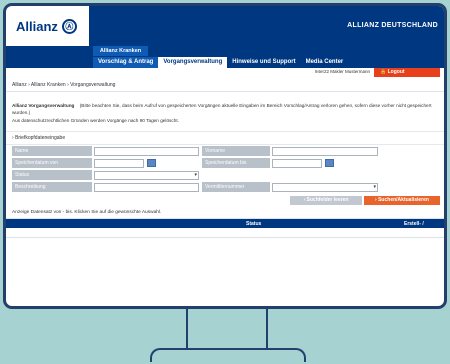 The image size is (450, 364). Describe the element at coordinates (326, 200) in the screenshot. I see `clear-fields-button: › Suchfelder leeren` at that location.